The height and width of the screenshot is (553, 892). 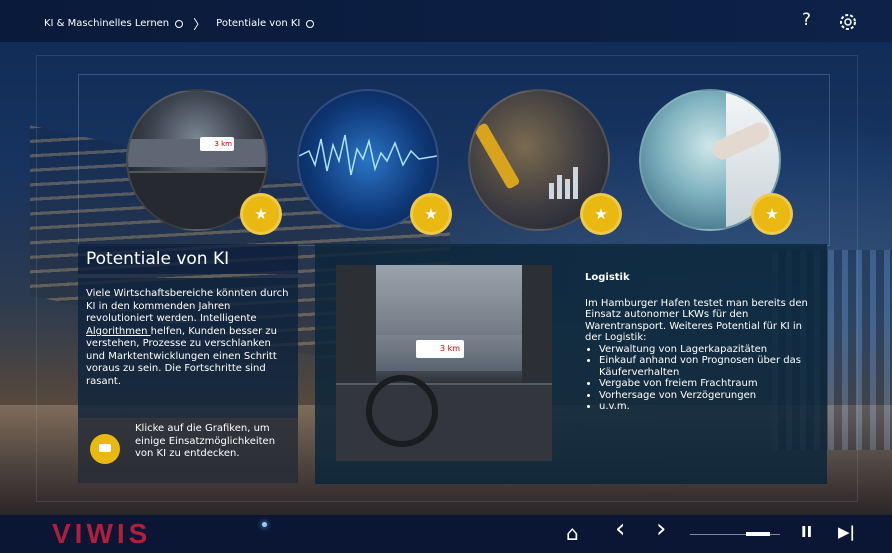 I want to click on bar-chart-icon, so click(x=563, y=183).